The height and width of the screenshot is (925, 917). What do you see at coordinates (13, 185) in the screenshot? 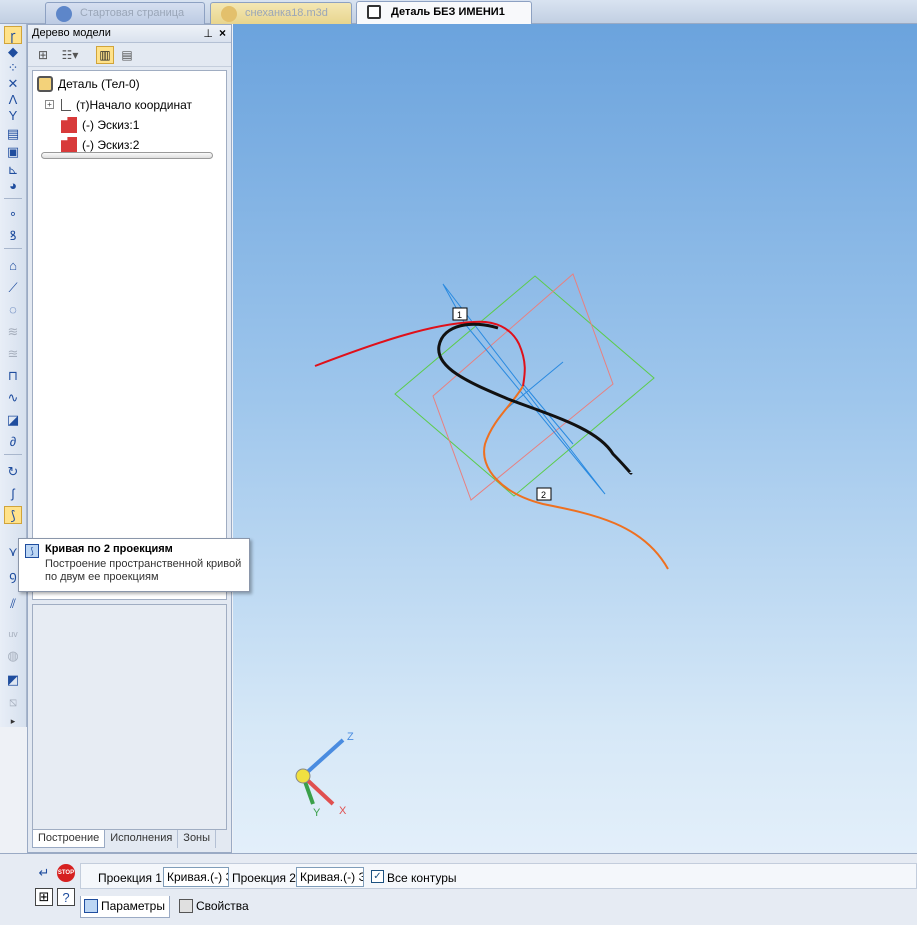
I see `sheet-metal-button: ◕` at bounding box center [13, 185].